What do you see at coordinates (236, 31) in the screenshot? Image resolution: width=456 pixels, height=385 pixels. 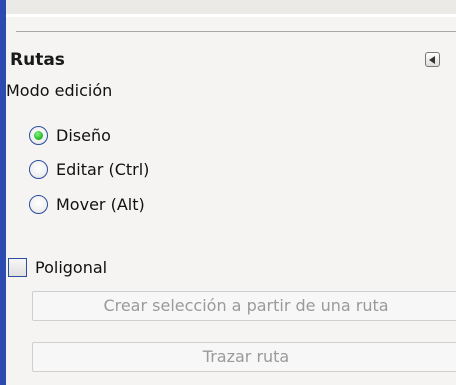 I see `separator` at bounding box center [236, 31].